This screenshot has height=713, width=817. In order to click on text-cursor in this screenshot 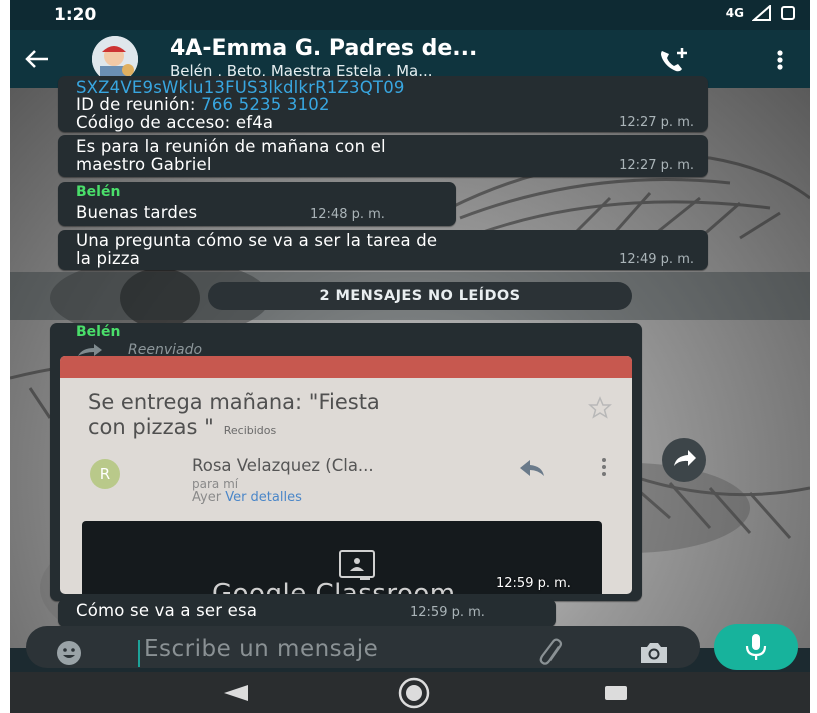, I will do `click(139, 653)`.